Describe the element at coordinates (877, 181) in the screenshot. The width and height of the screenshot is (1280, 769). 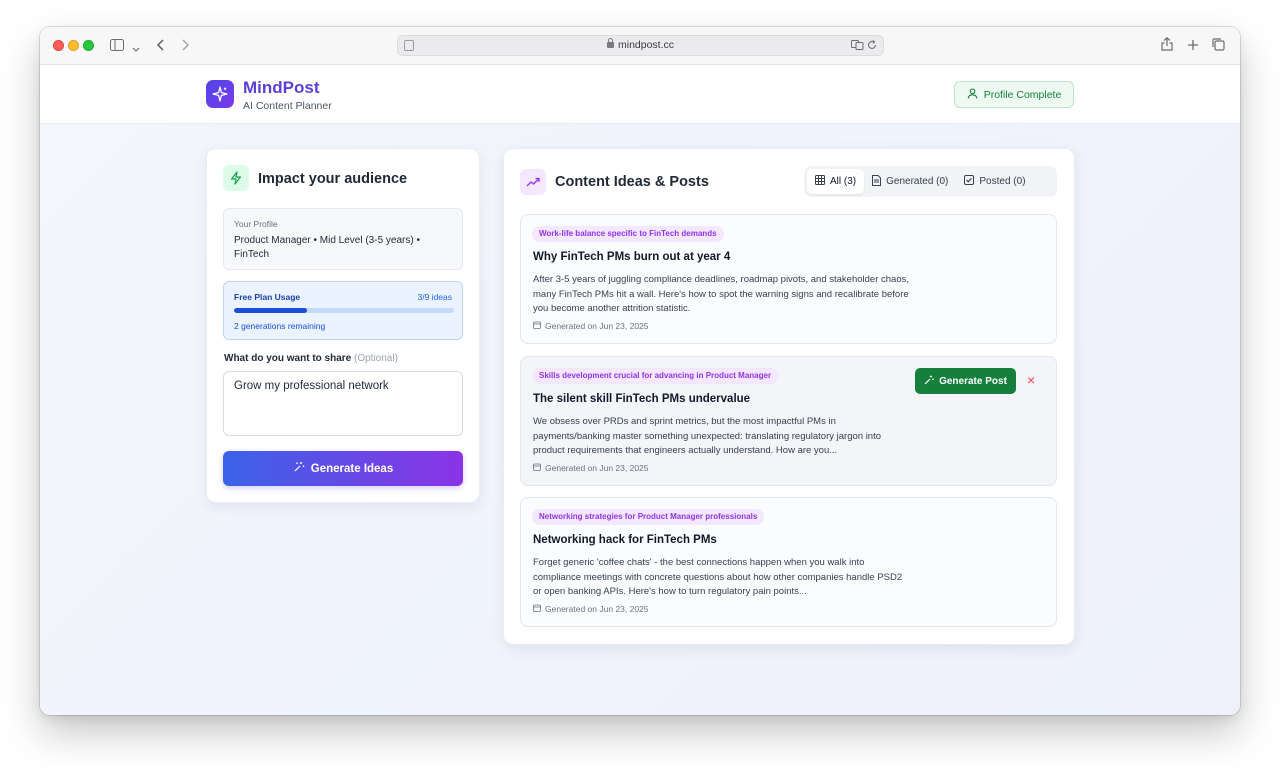
I see `document-icon` at that location.